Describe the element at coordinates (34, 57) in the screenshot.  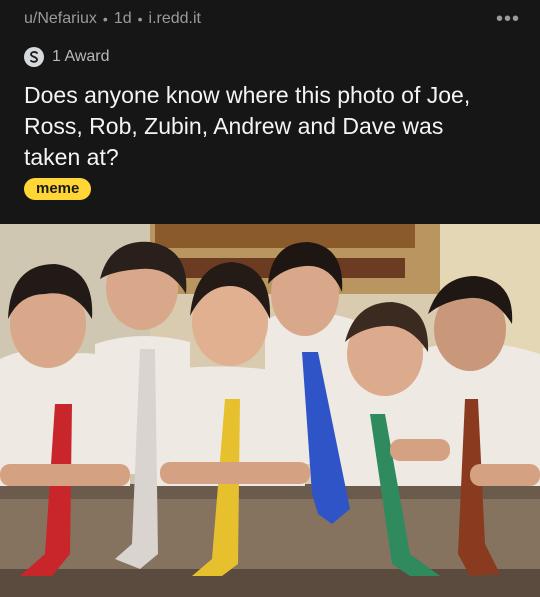
I see `award-icon` at that location.